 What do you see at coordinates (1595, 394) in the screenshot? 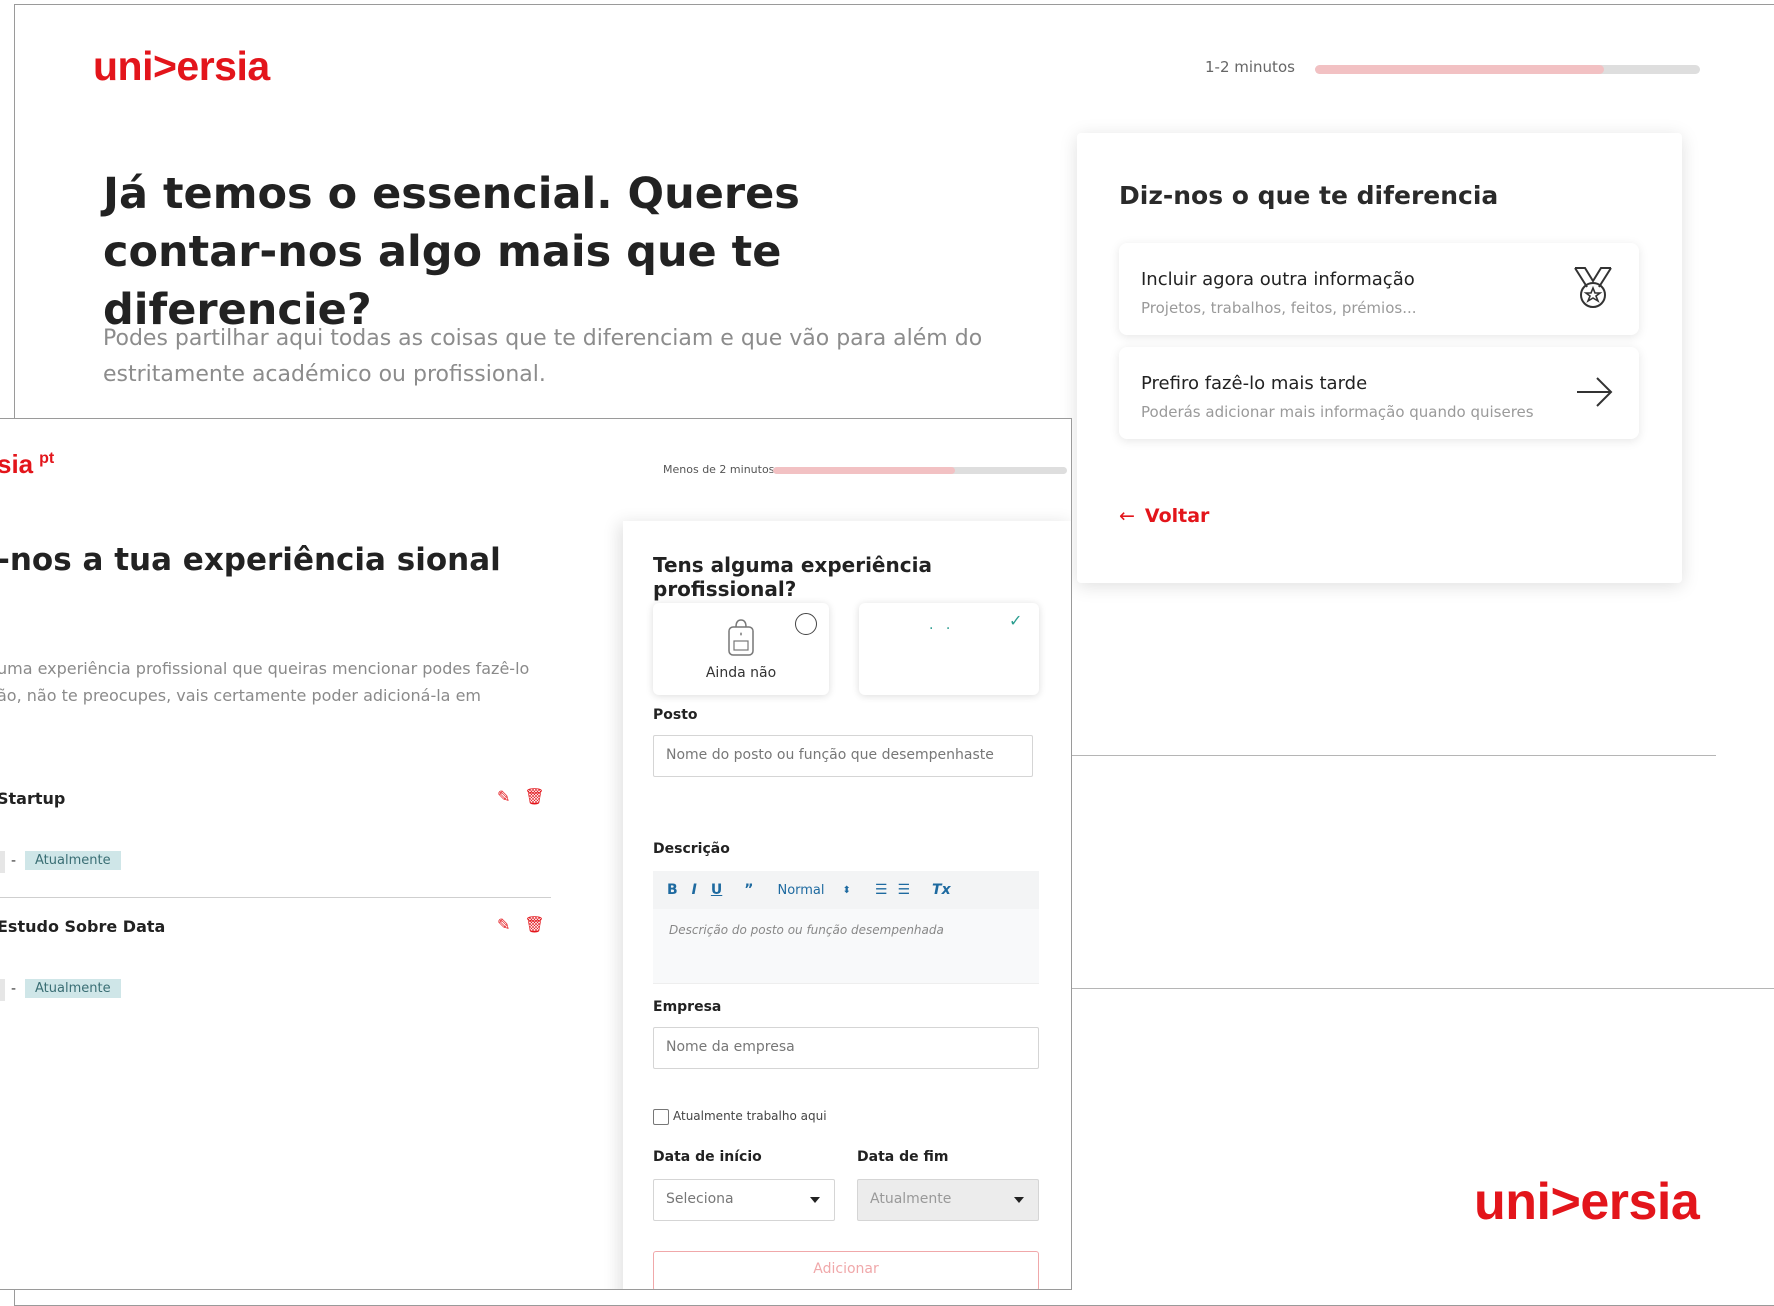
I see `arrow-right-icon` at bounding box center [1595, 394].